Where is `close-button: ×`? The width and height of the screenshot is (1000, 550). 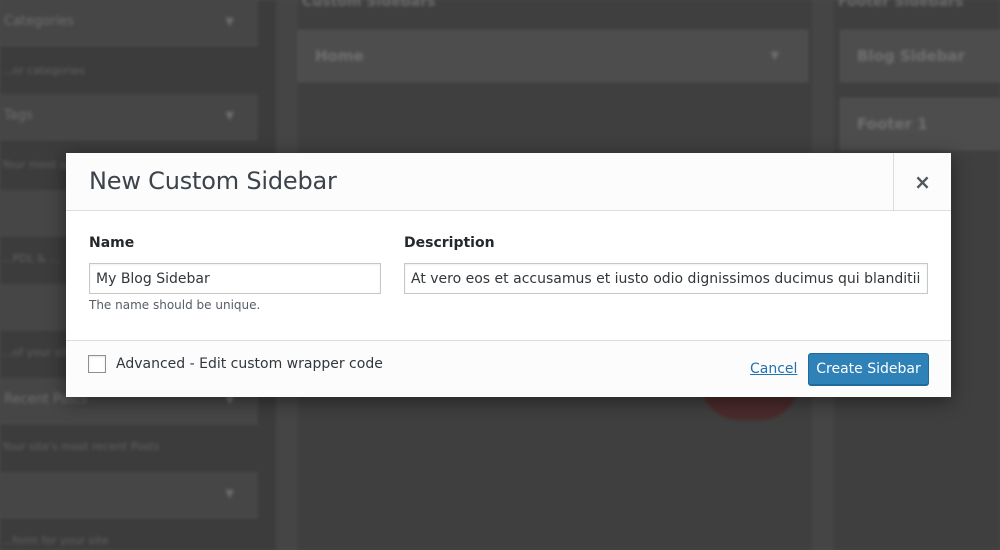
close-button: × is located at coordinates (922, 181).